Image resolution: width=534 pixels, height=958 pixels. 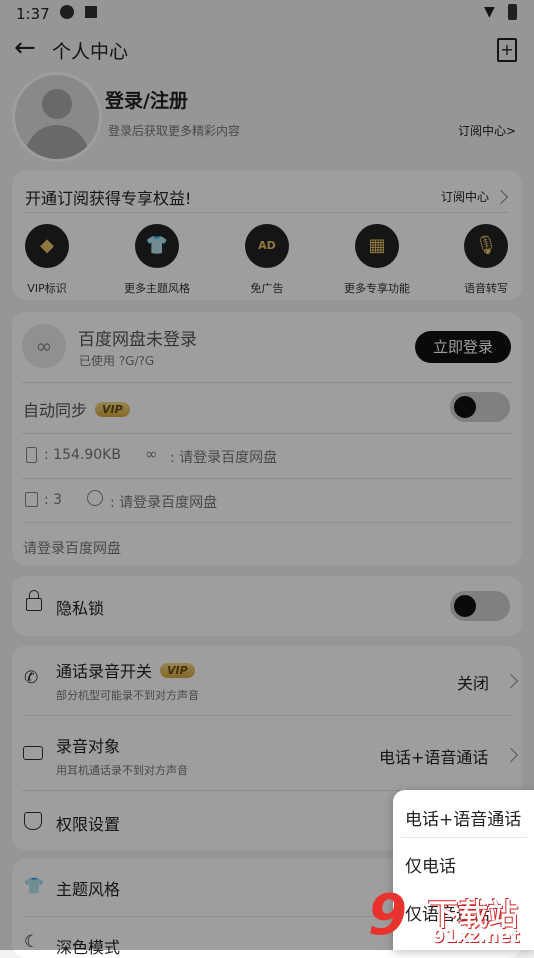 I want to click on status-bar: 1:37 ▼, so click(x=267, y=14).